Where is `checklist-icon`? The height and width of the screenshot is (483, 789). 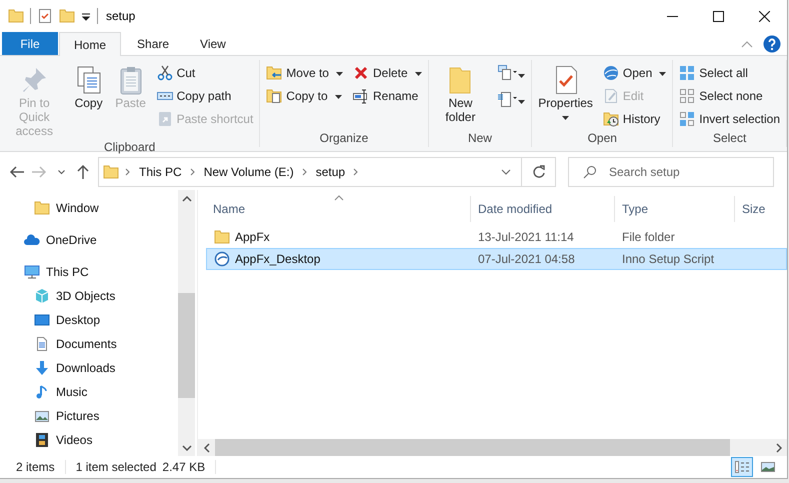
checklist-icon is located at coordinates (45, 16).